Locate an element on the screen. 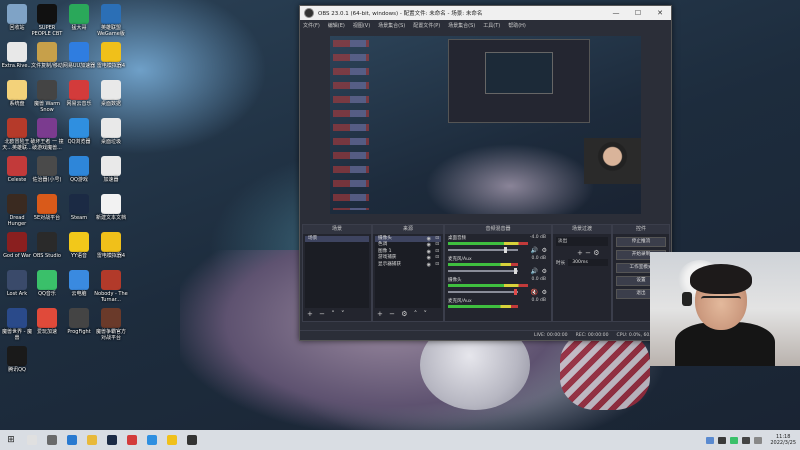 This screenshot has height=450, width=800. desktop-icon: 桌面数据 is located at coordinates (111, 93).